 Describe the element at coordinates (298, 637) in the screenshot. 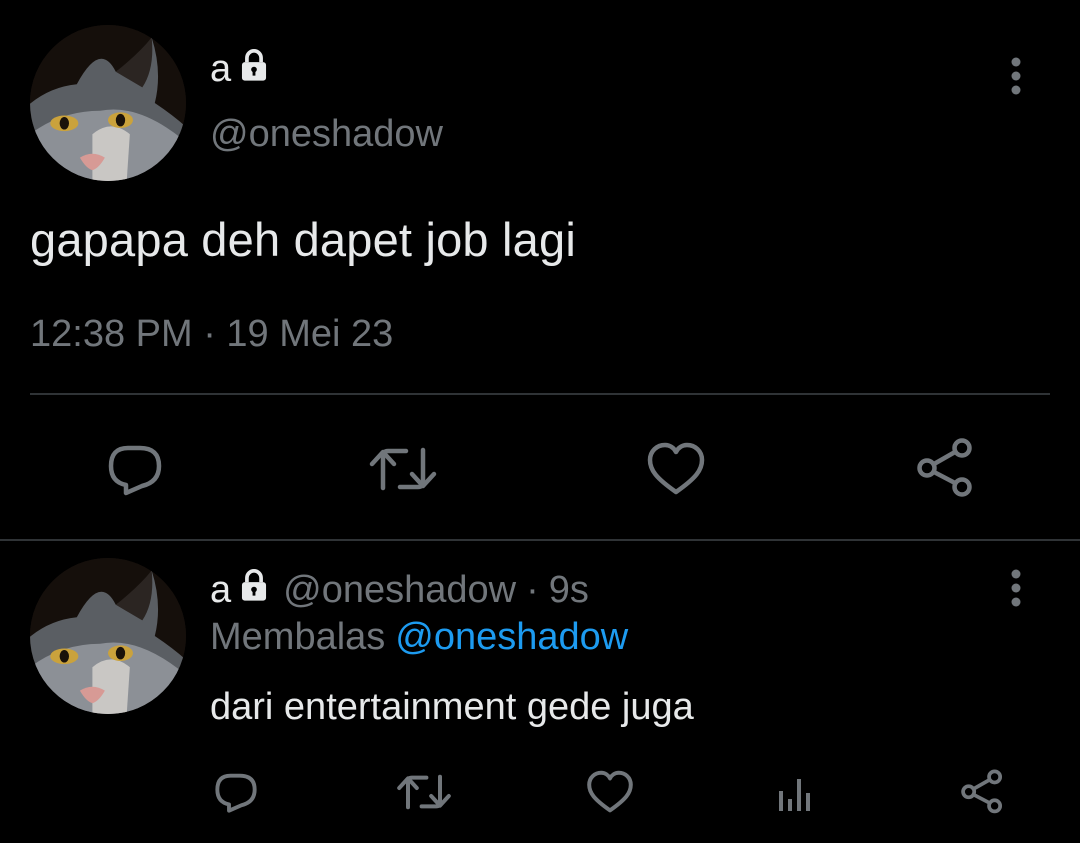

I see `replying-label: Membalas` at that location.